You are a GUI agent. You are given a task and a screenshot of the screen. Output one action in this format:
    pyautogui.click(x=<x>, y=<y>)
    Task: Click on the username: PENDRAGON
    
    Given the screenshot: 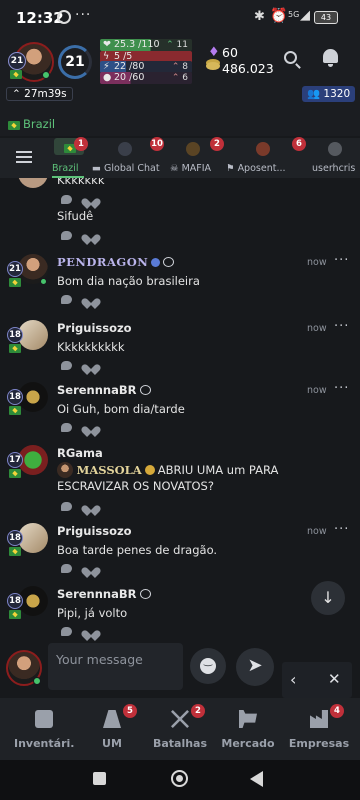 What is the action you would take?
    pyautogui.click(x=116, y=262)
    